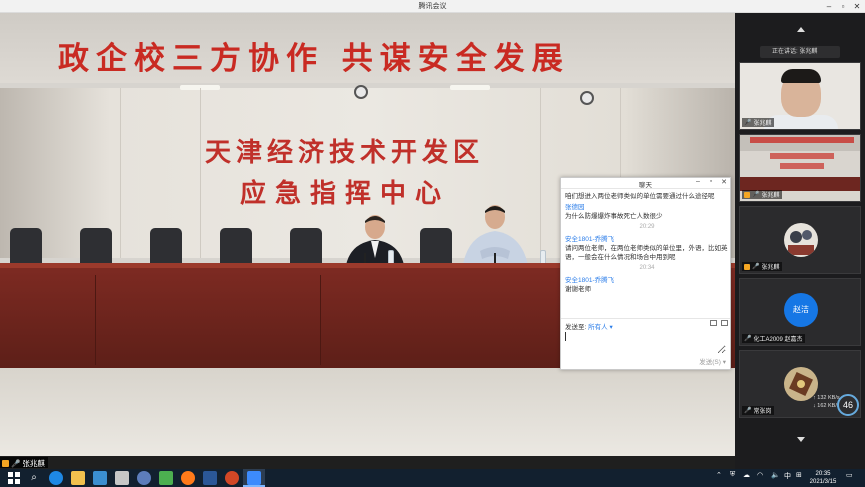 The width and height of the screenshot is (865, 487). I want to click on send-button: 发送(S) ▾, so click(712, 361).